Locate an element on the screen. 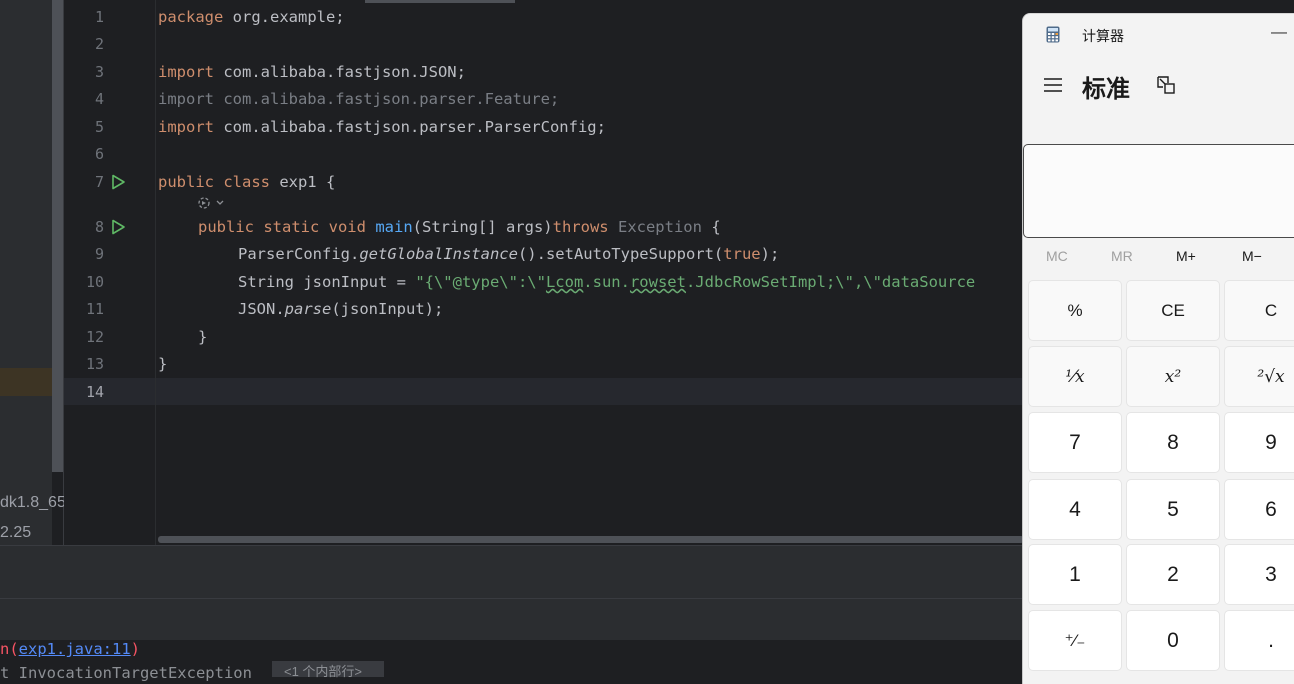  code-token: ParserConfig. is located at coordinates (299, 254).